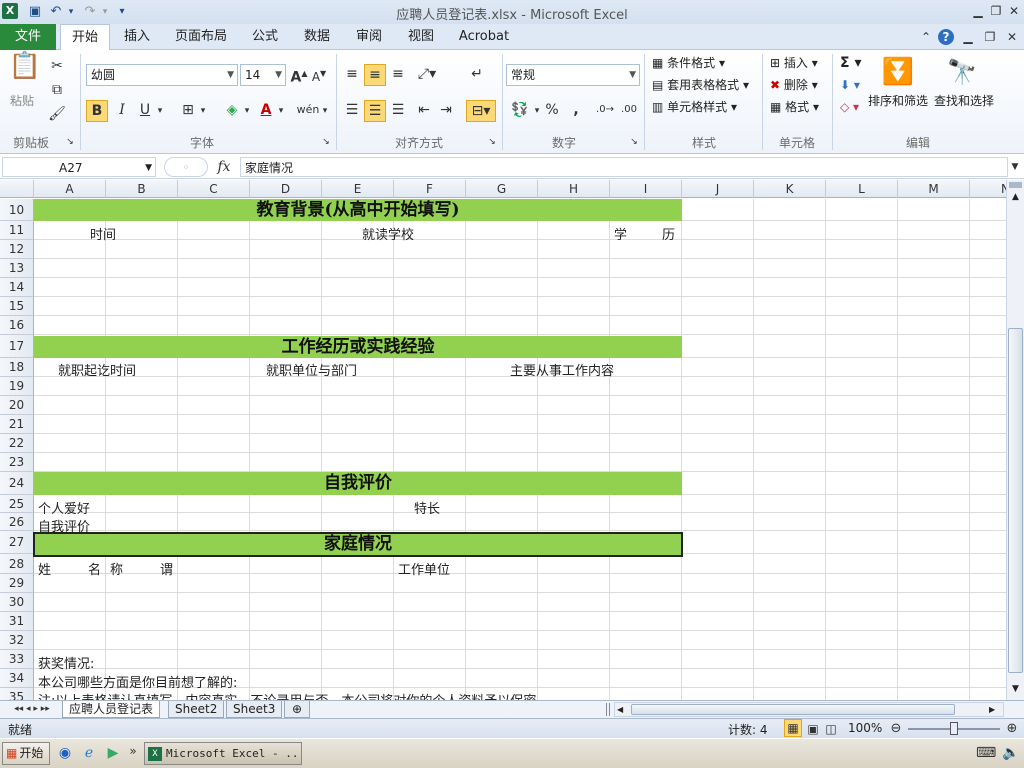  What do you see at coordinates (718, 189) in the screenshot?
I see `column-header-j: J` at bounding box center [718, 189].